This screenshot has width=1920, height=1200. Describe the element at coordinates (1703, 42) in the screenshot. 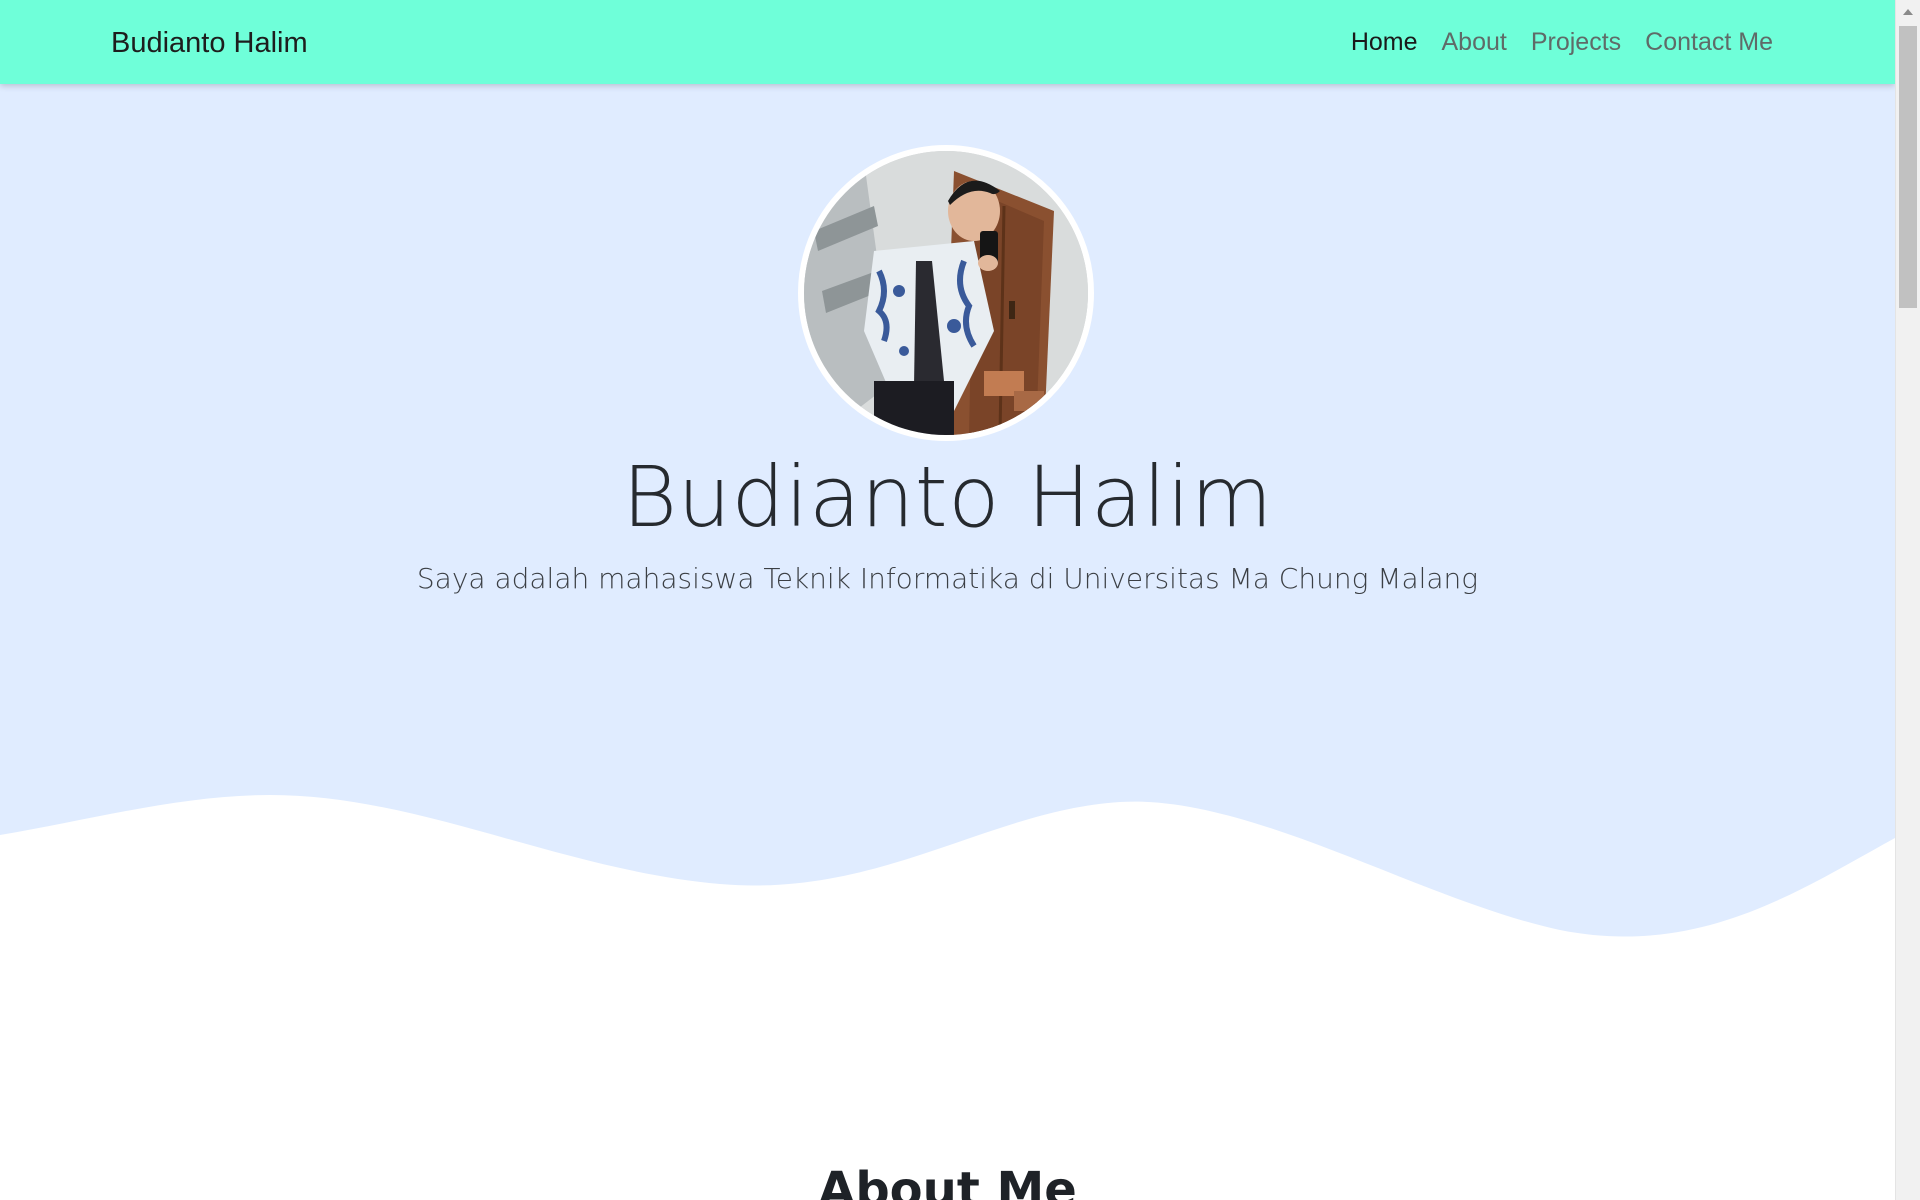

I see `nav-link-contact-me: Contact Me` at that location.